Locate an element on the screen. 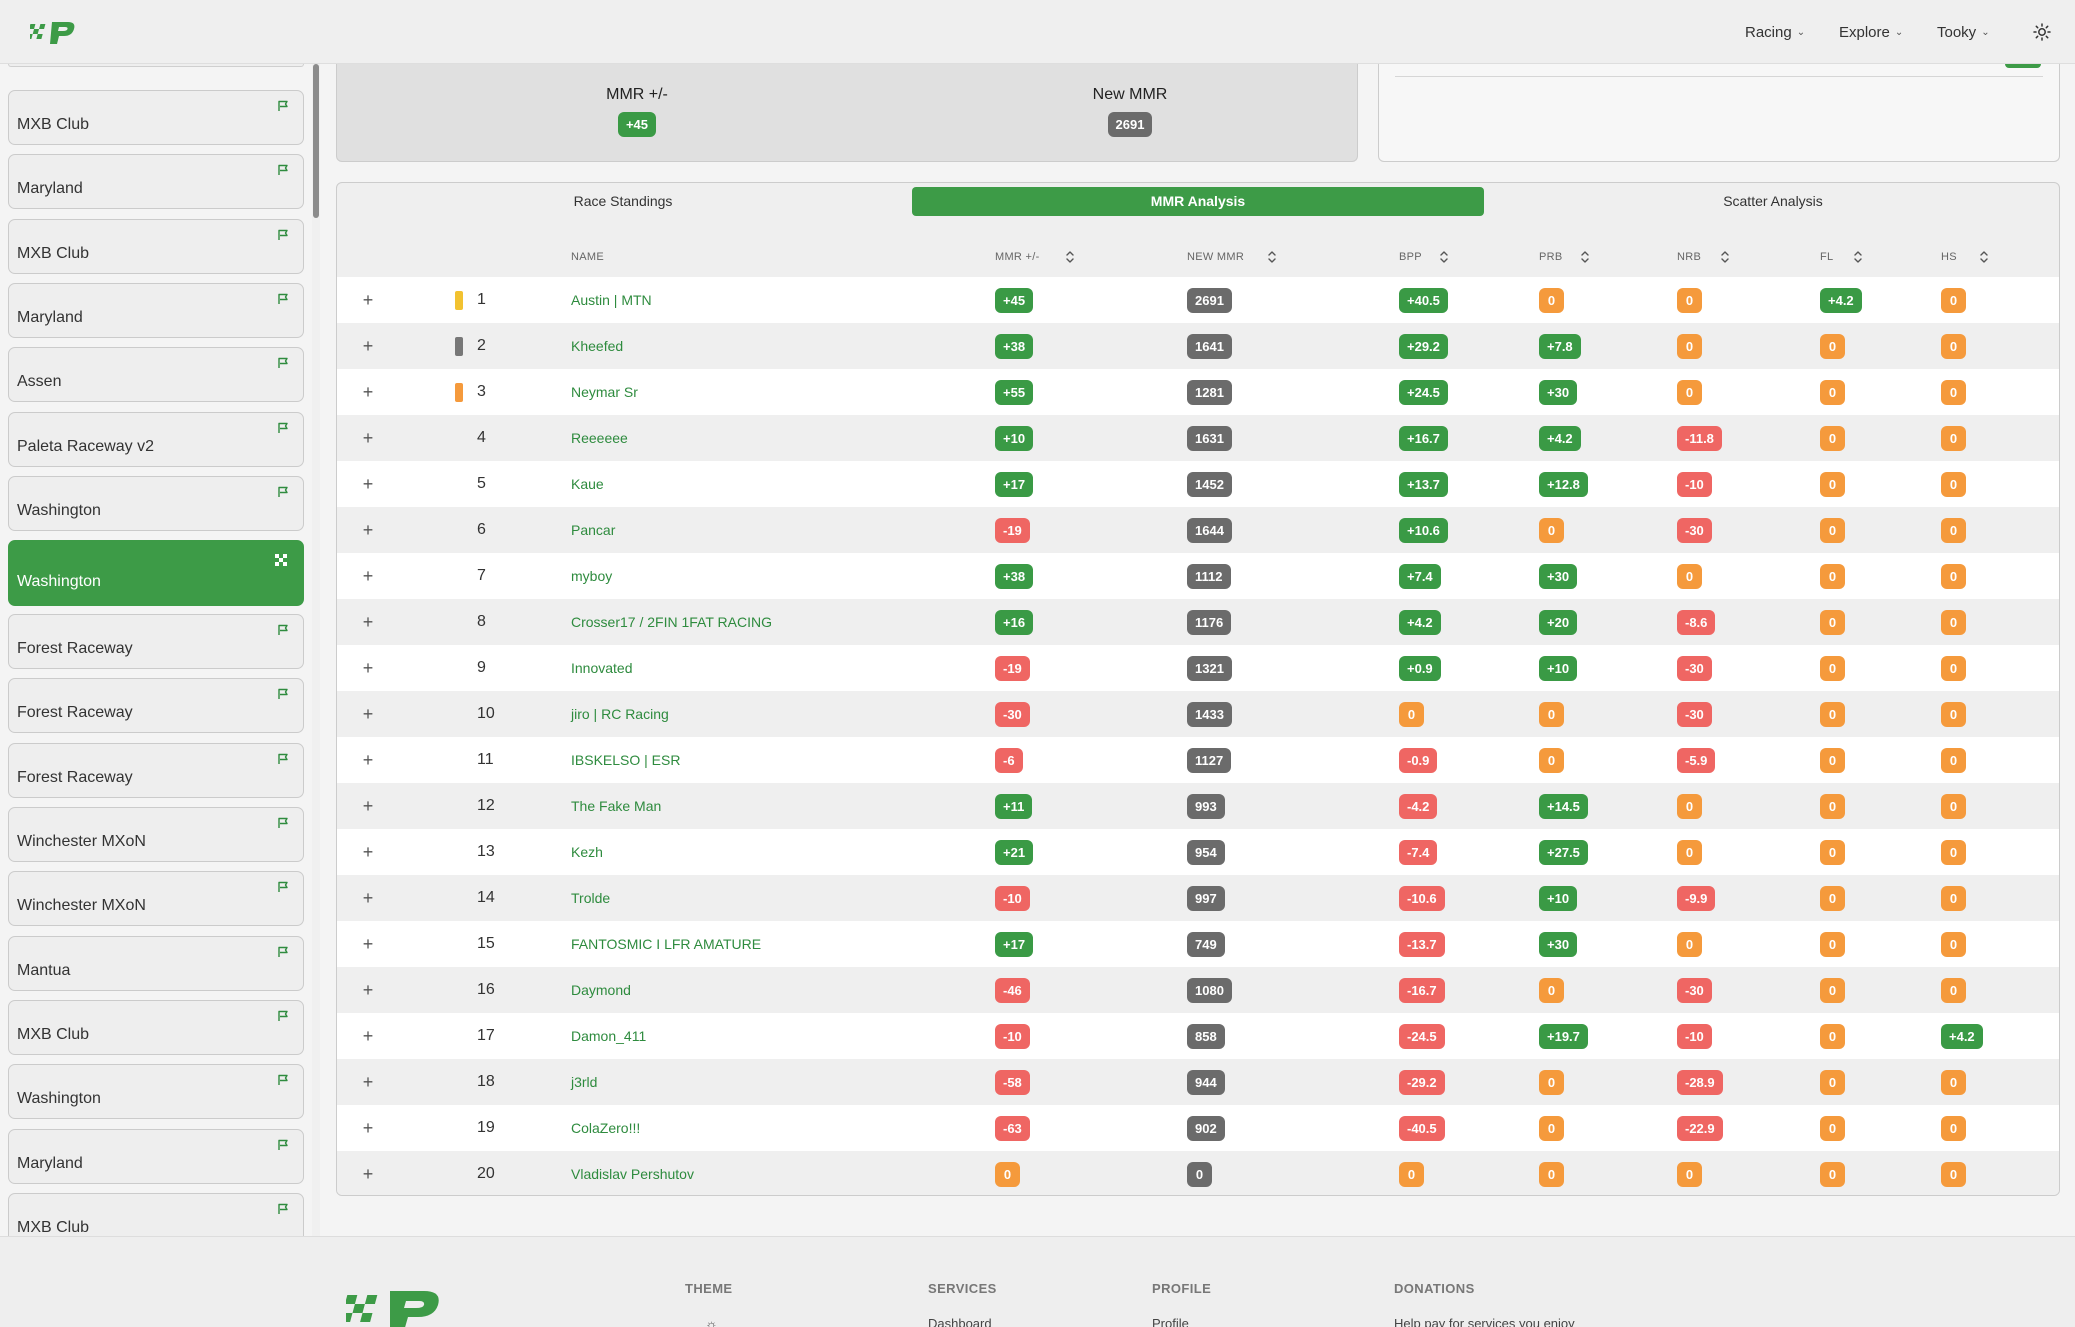 The width and height of the screenshot is (2075, 1327). mmr-badge: +10 is located at coordinates (1014, 438).